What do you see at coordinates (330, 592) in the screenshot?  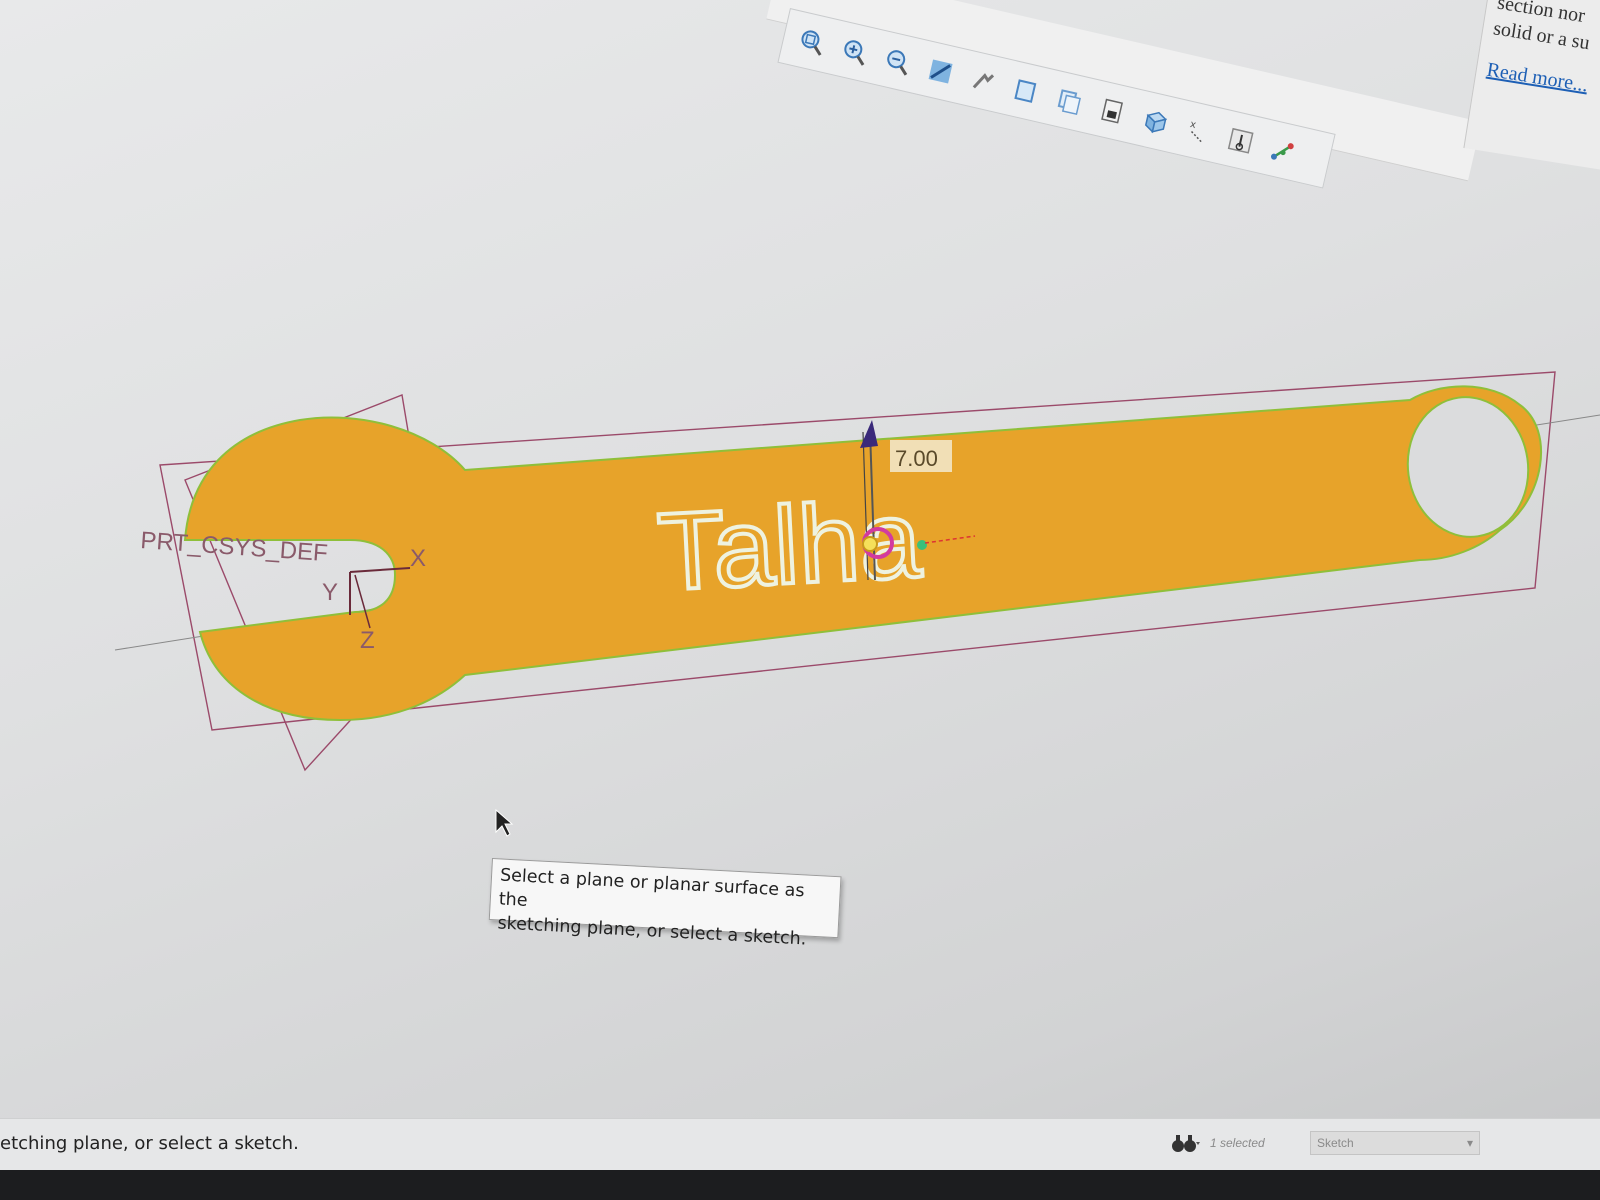 I see `y-axis-label: Y` at bounding box center [330, 592].